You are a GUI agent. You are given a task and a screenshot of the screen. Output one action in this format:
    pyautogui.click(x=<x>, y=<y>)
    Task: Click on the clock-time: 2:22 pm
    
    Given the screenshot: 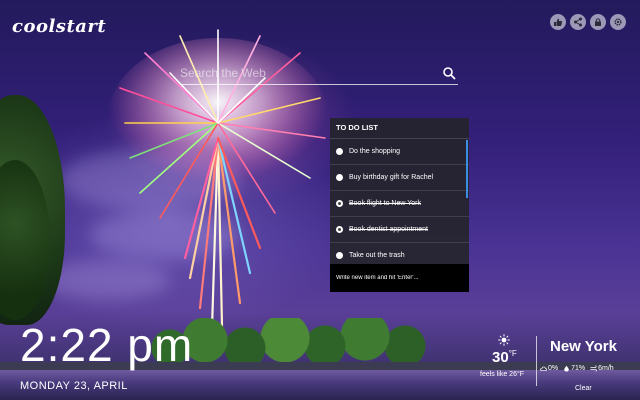 What is the action you would take?
    pyautogui.click(x=107, y=345)
    